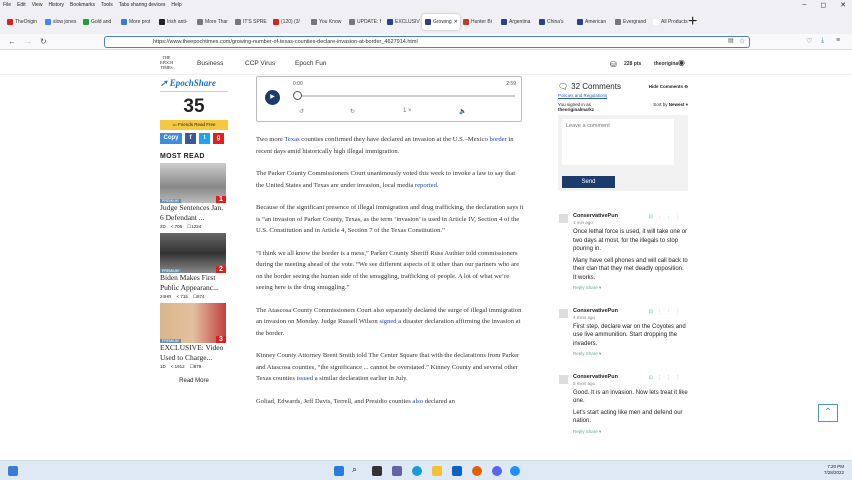 This screenshot has height=480, width=852. I want to click on menu-item: Edit, so click(21, 5).